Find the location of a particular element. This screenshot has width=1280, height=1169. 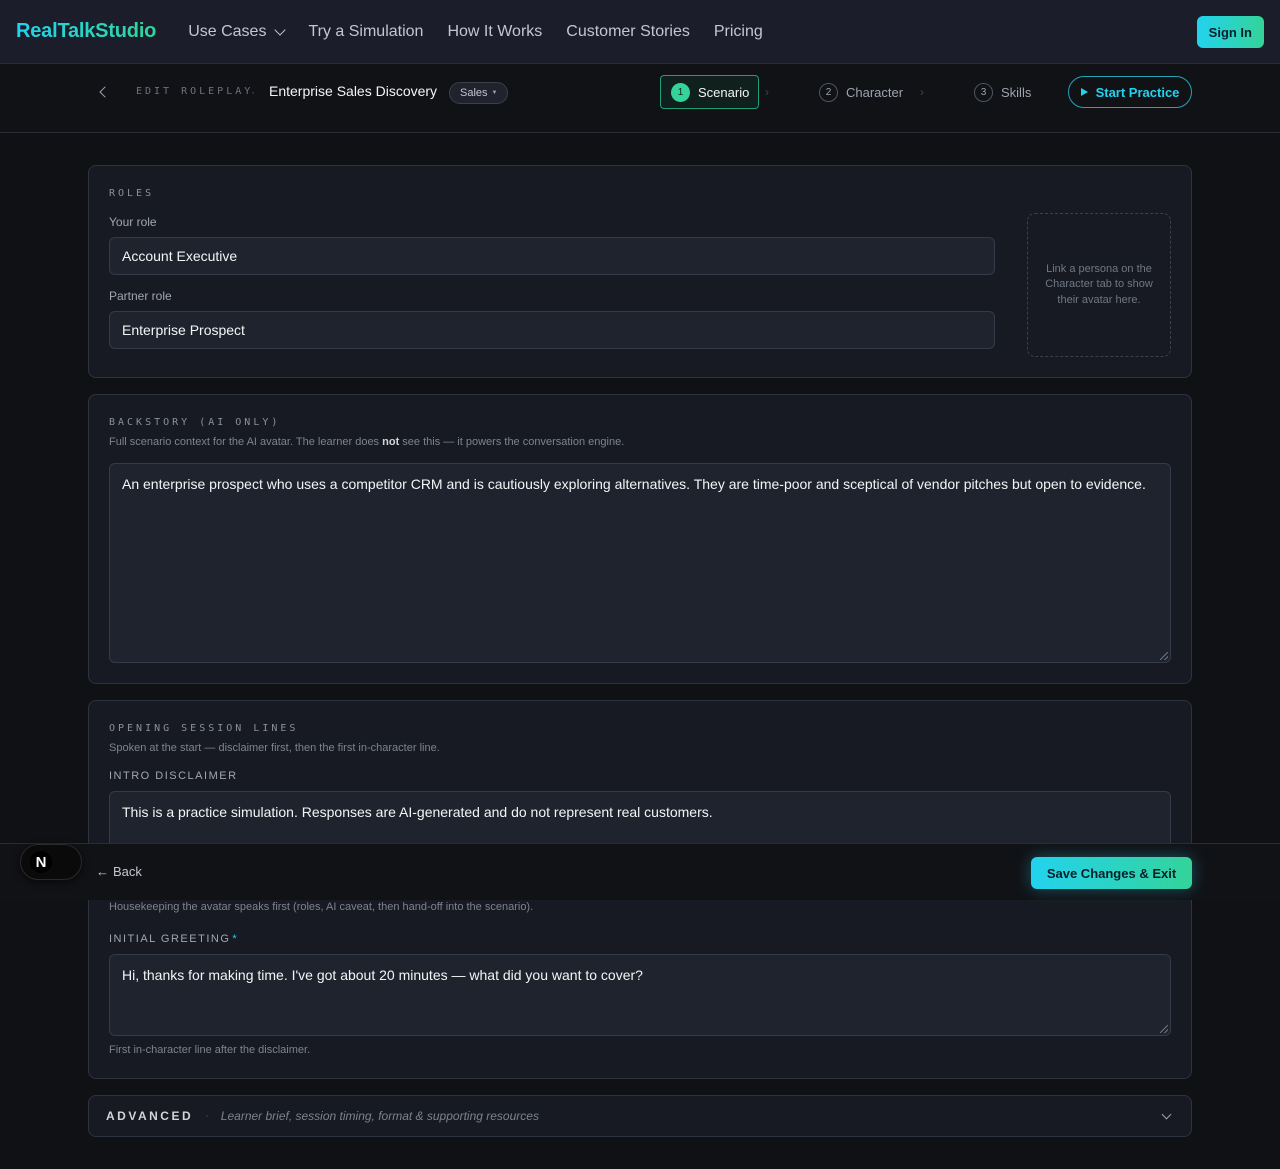

sign-in-button: Sign In is located at coordinates (1230, 32).